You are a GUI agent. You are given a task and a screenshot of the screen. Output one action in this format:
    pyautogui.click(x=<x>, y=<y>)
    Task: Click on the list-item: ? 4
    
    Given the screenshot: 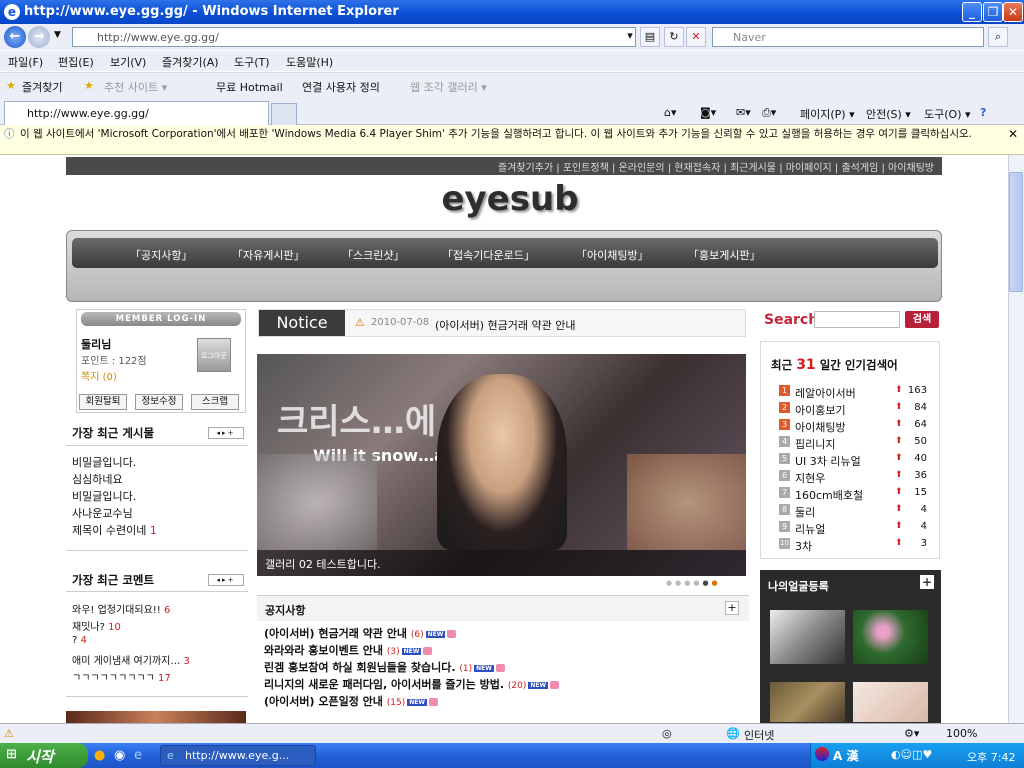 What is the action you would take?
    pyautogui.click(x=79, y=640)
    